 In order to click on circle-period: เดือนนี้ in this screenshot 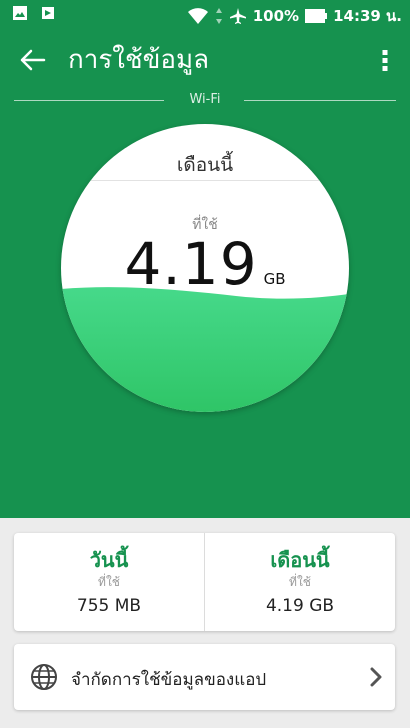, I will do `click(205, 165)`.